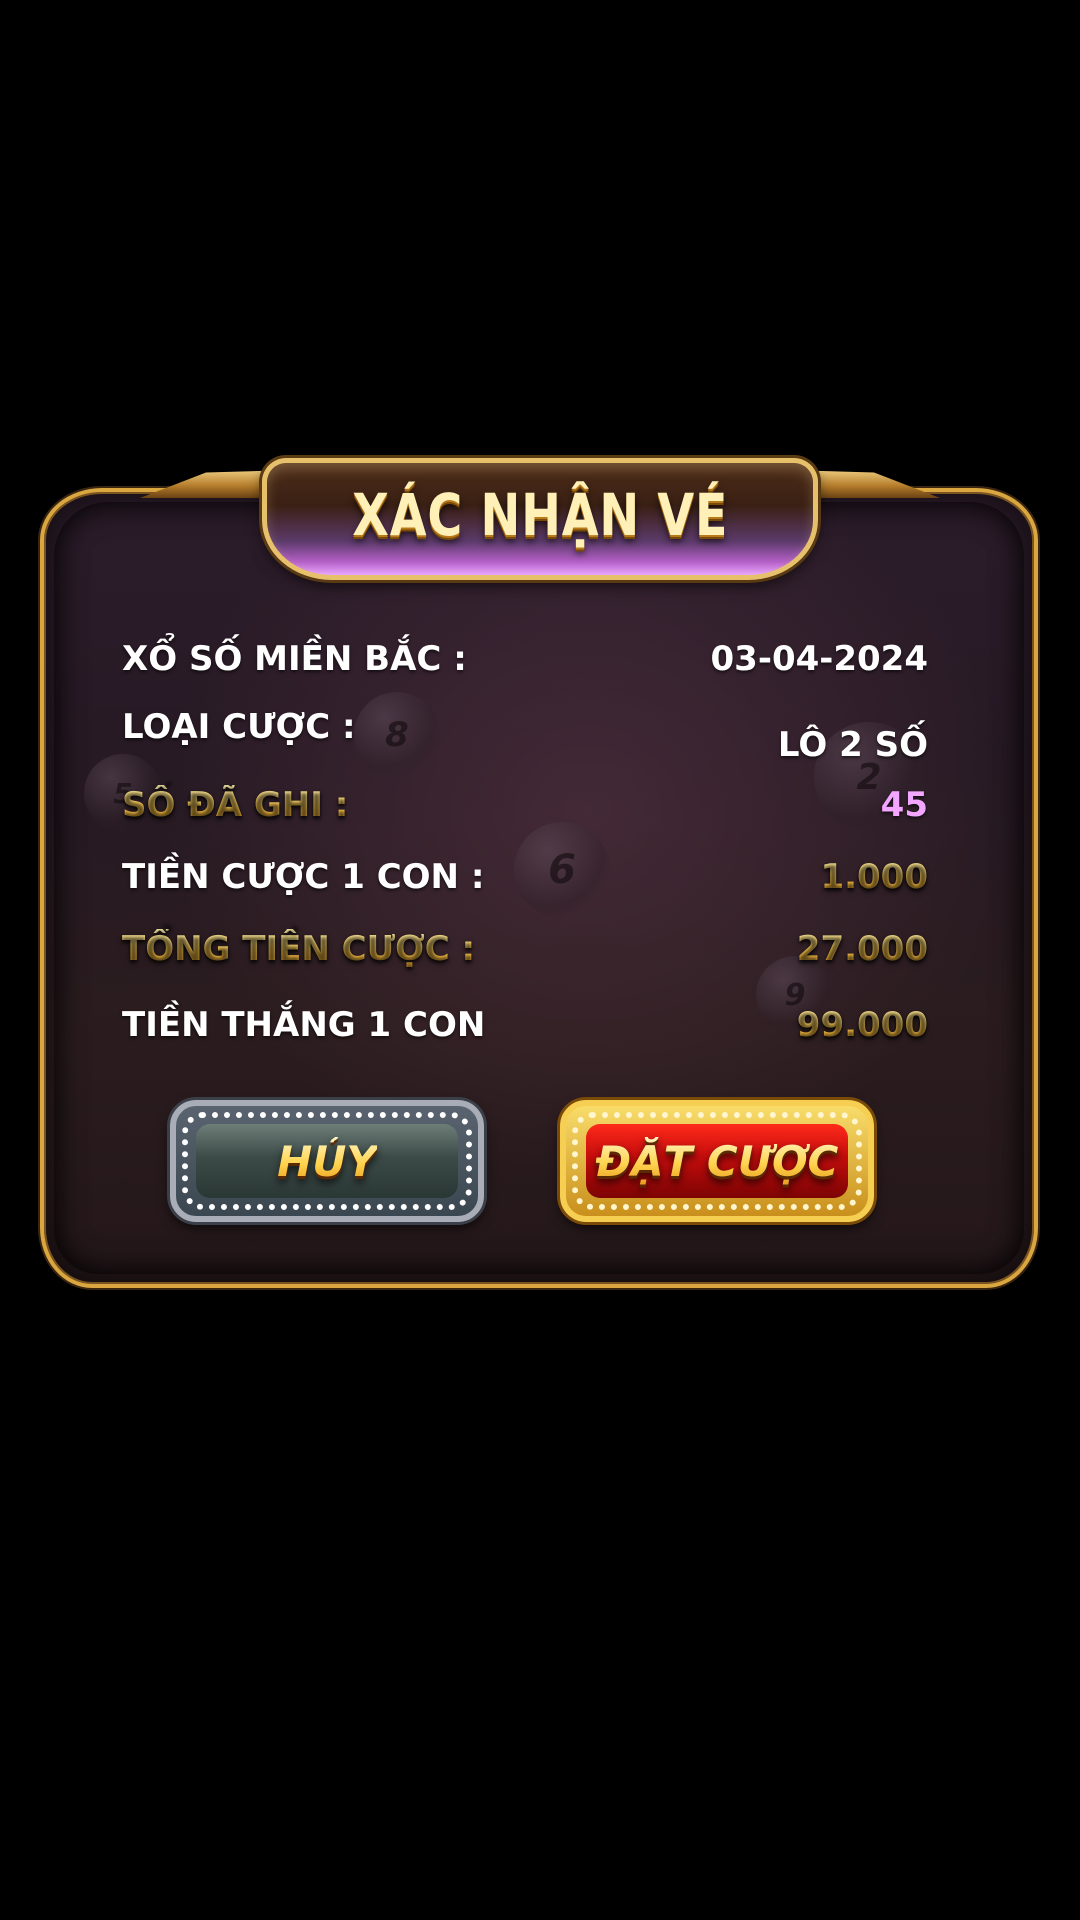 This screenshot has height=1920, width=1080. What do you see at coordinates (294, 659) in the screenshot?
I see `row-label: XỔ SỐ MIỀN BẮC :` at bounding box center [294, 659].